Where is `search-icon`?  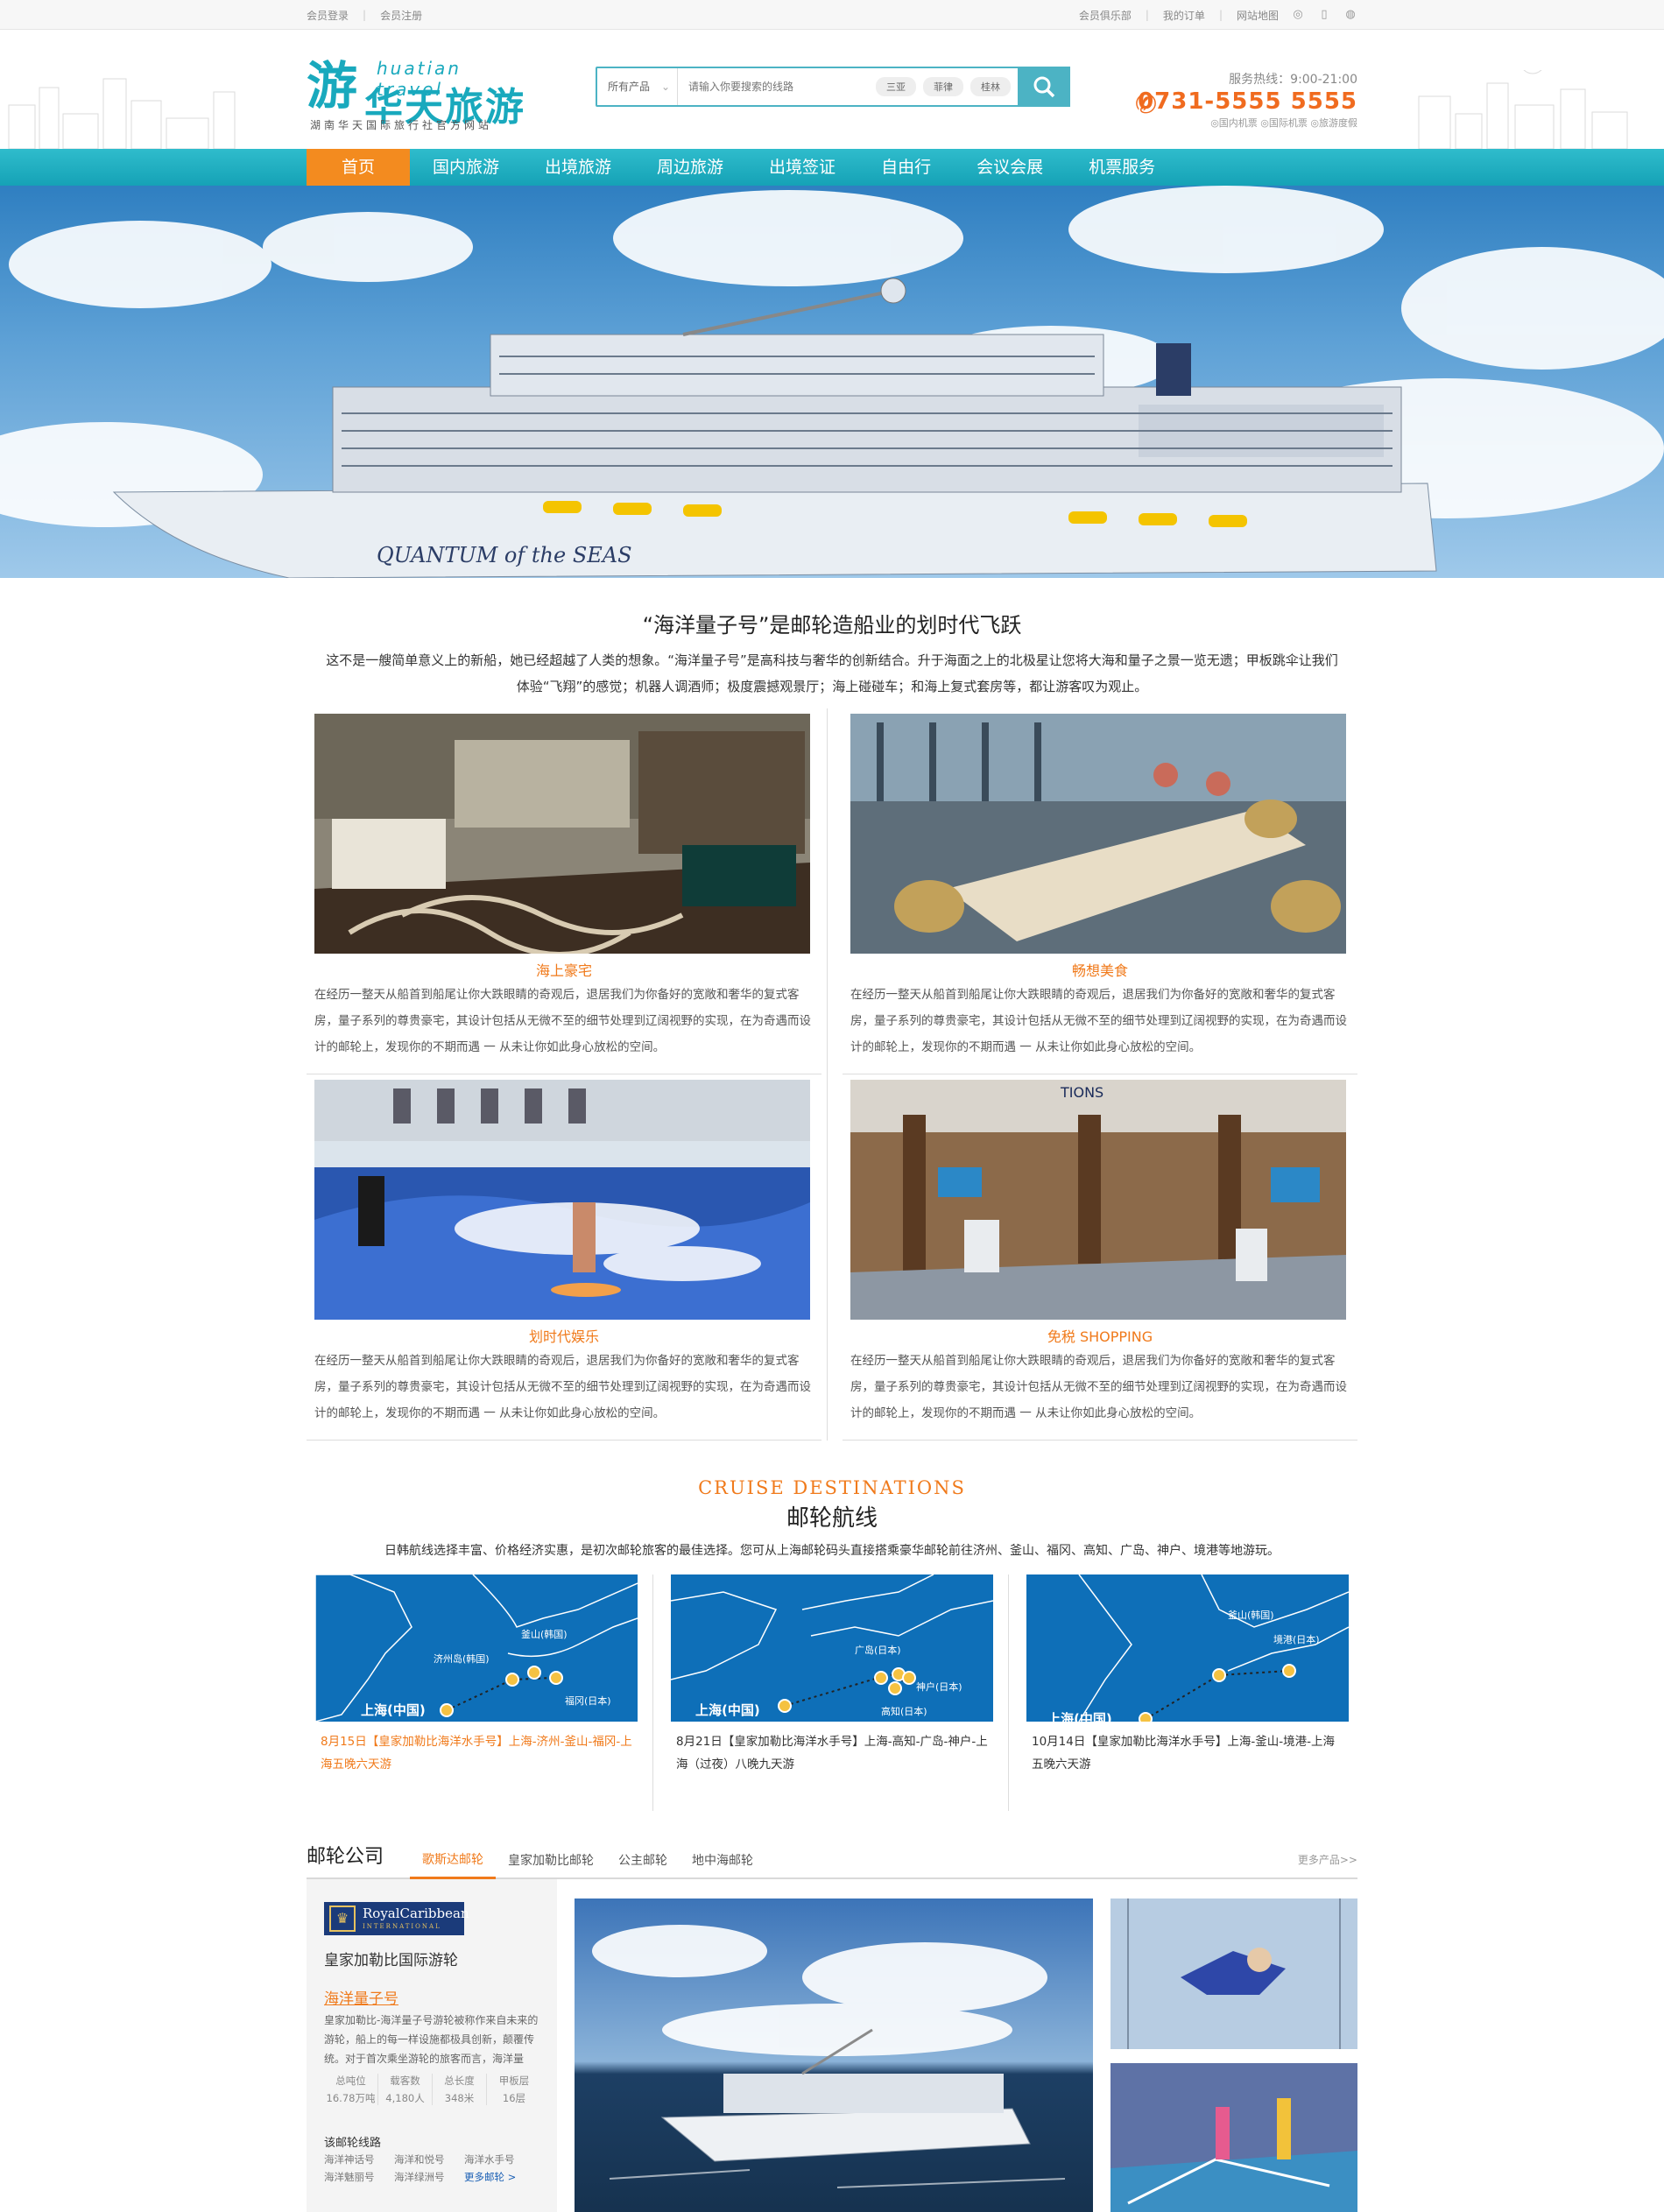 search-icon is located at coordinates (1044, 87).